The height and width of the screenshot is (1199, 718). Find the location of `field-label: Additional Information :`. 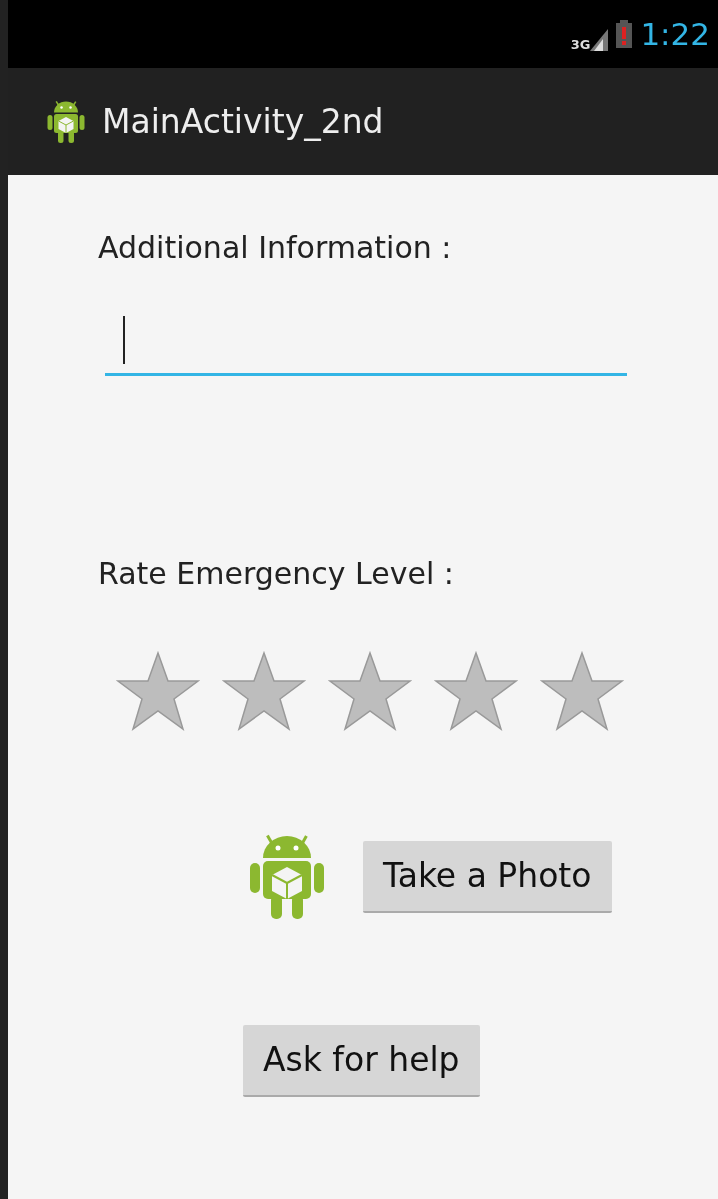

field-label: Additional Information : is located at coordinates (275, 248).